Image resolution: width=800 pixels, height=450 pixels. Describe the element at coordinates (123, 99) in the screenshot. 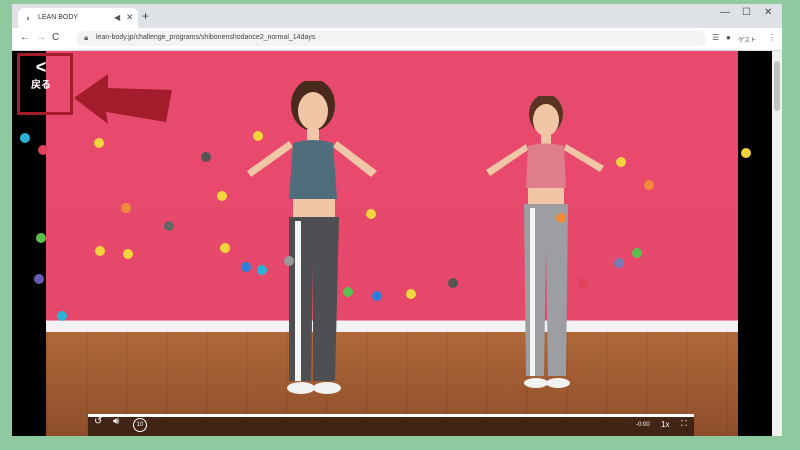

I see `annotation-arrow-icon` at that location.